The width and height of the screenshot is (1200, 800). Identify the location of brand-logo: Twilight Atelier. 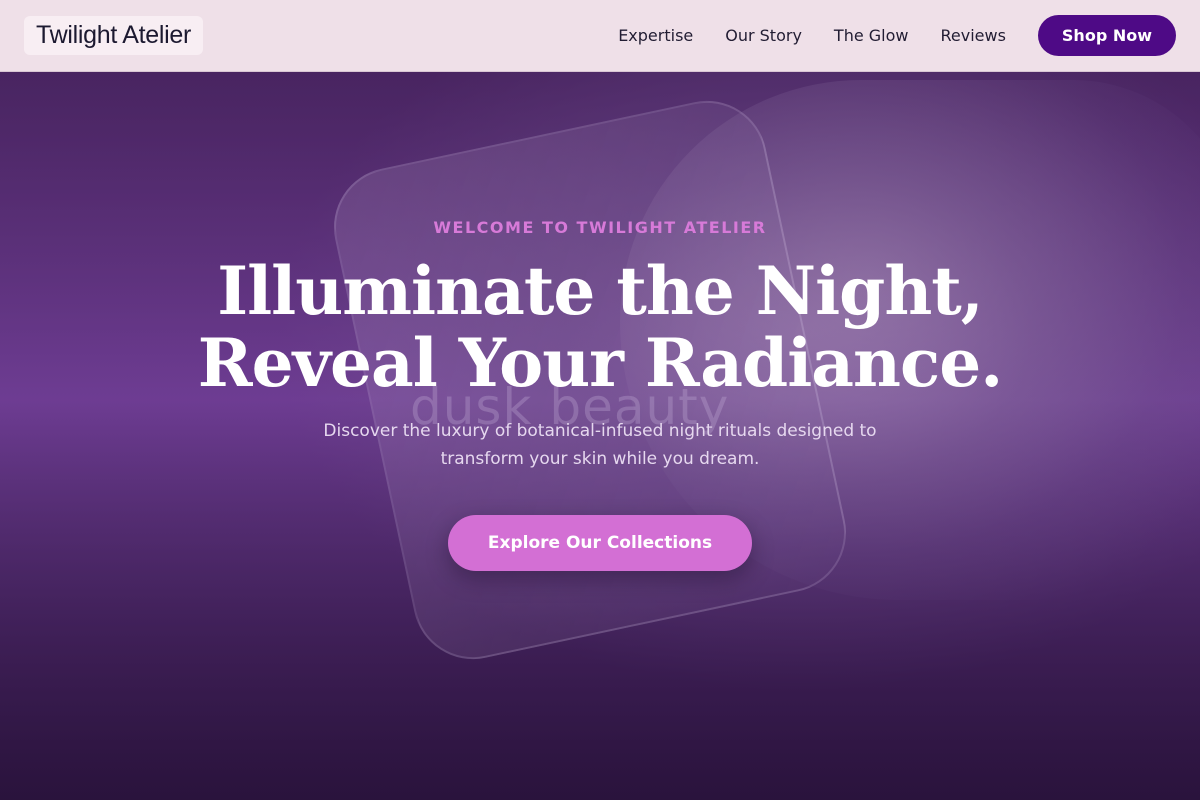
(113, 35).